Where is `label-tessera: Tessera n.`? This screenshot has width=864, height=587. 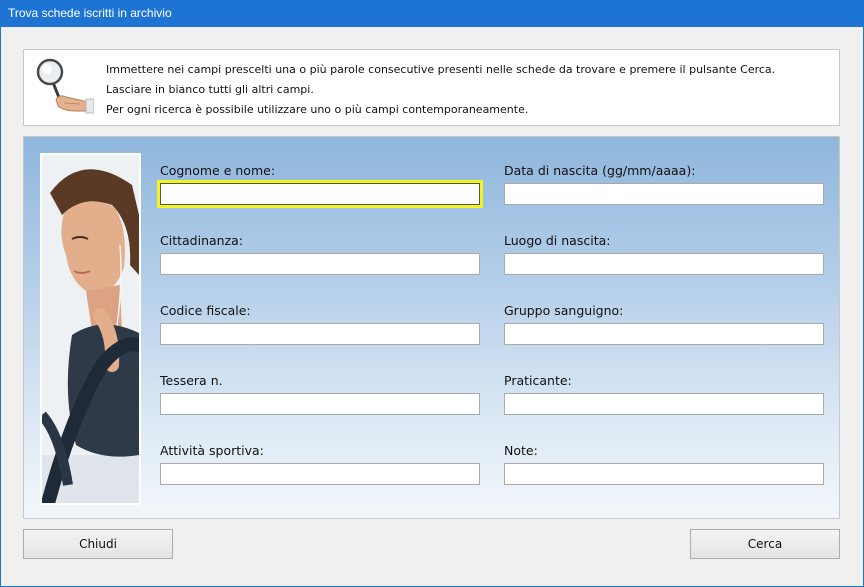
label-tessera: Tessera n. is located at coordinates (191, 380).